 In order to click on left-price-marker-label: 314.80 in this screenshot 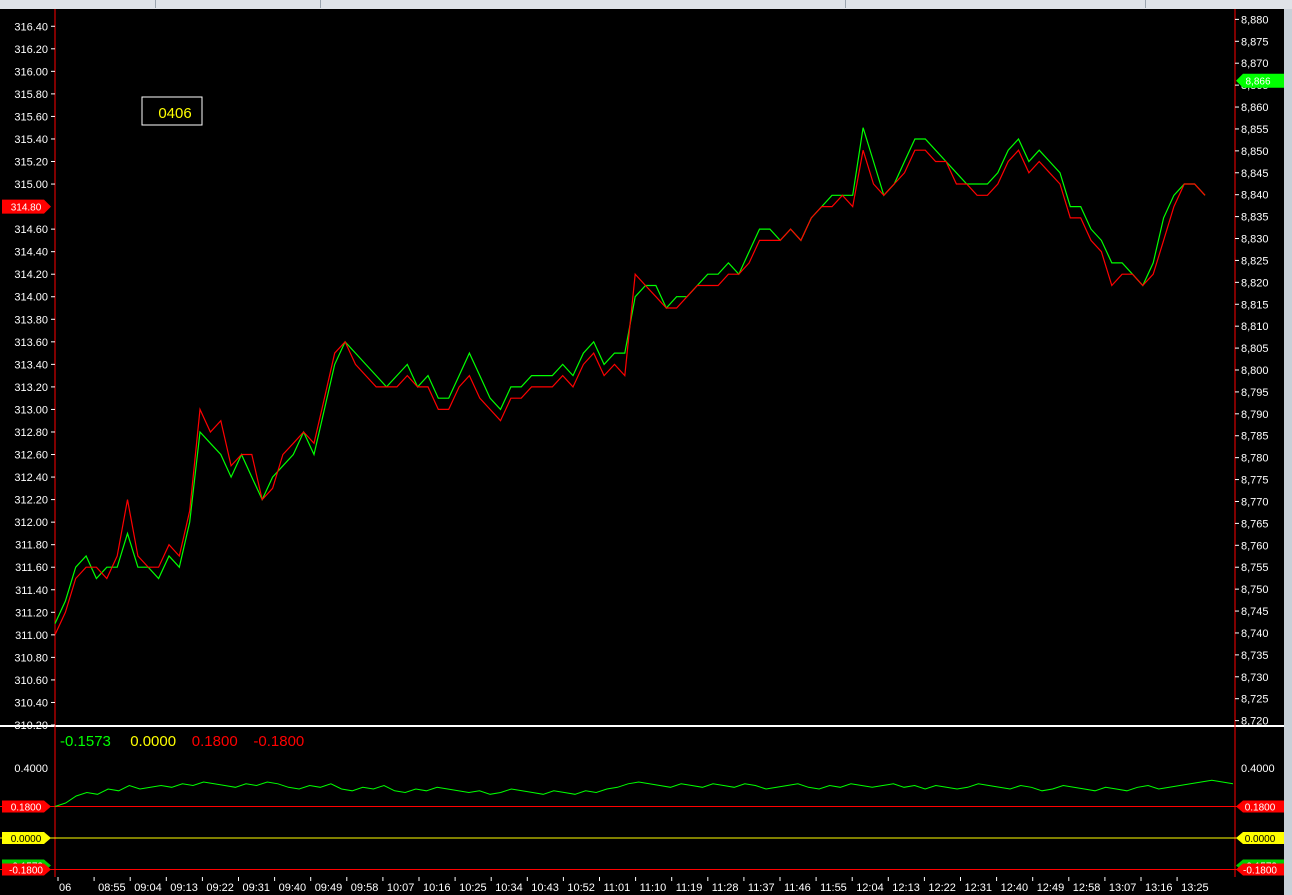, I will do `click(26, 208)`.